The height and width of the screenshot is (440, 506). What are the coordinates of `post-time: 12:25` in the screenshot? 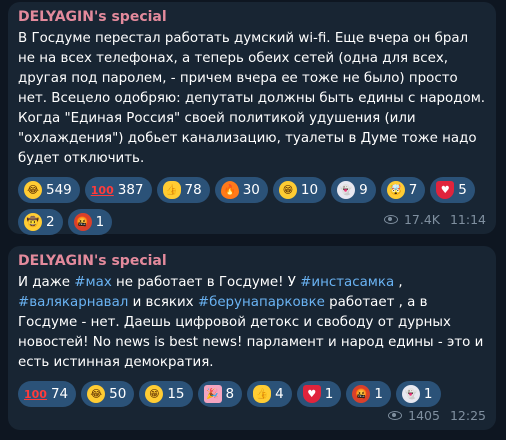 It's located at (467, 415).